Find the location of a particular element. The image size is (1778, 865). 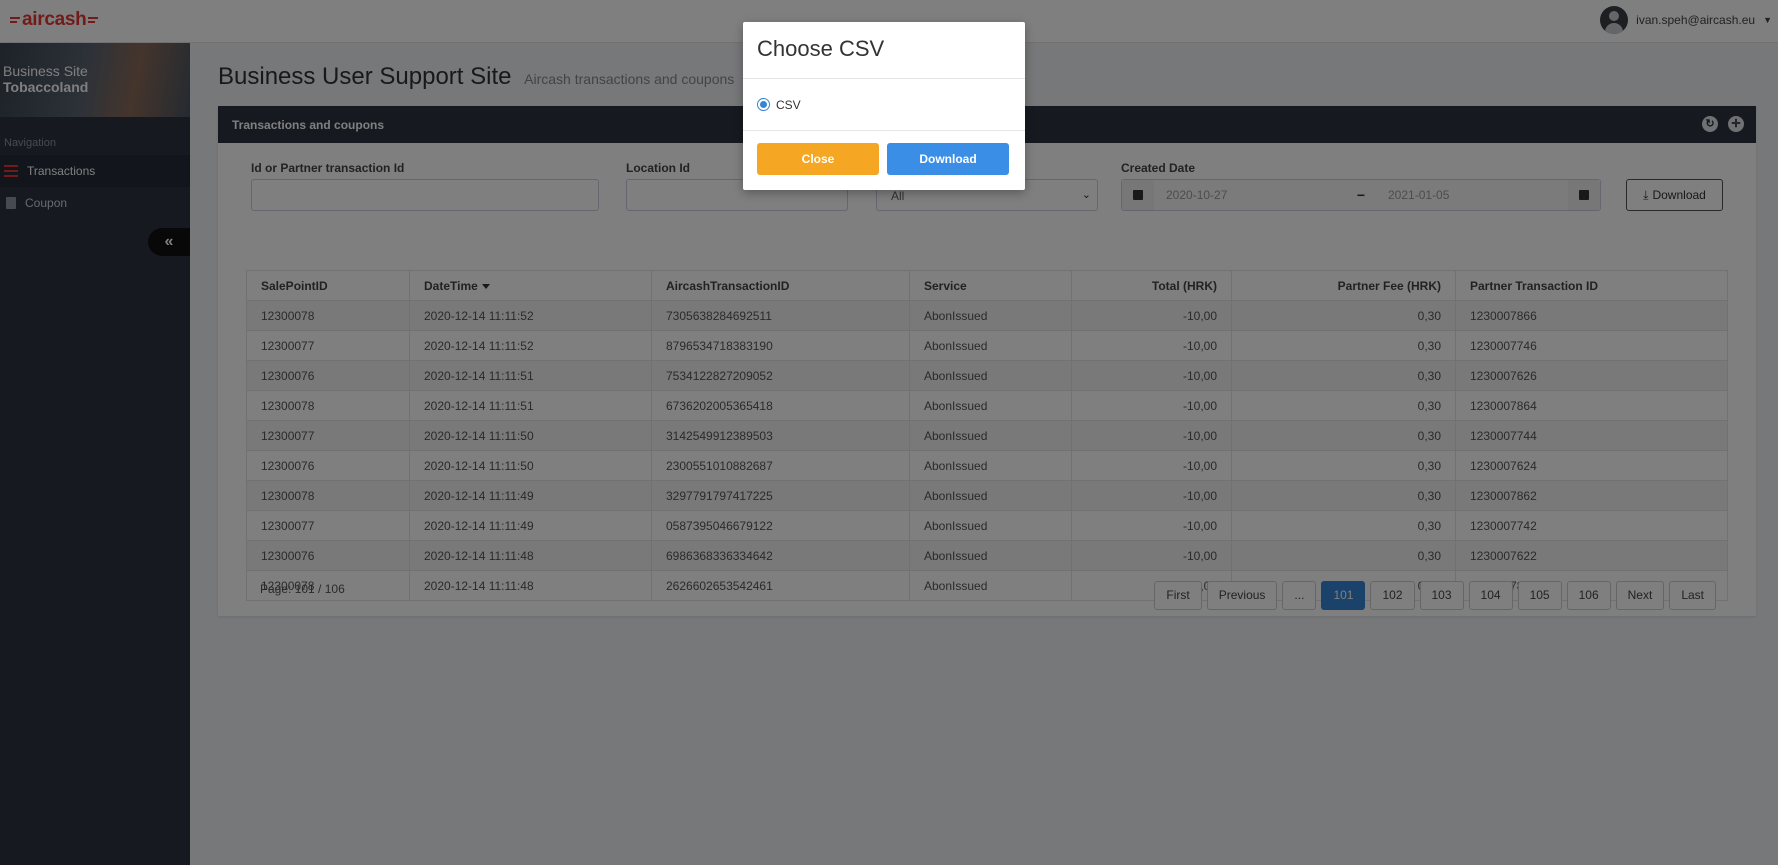

modal-body: CSV is located at coordinates (884, 105).